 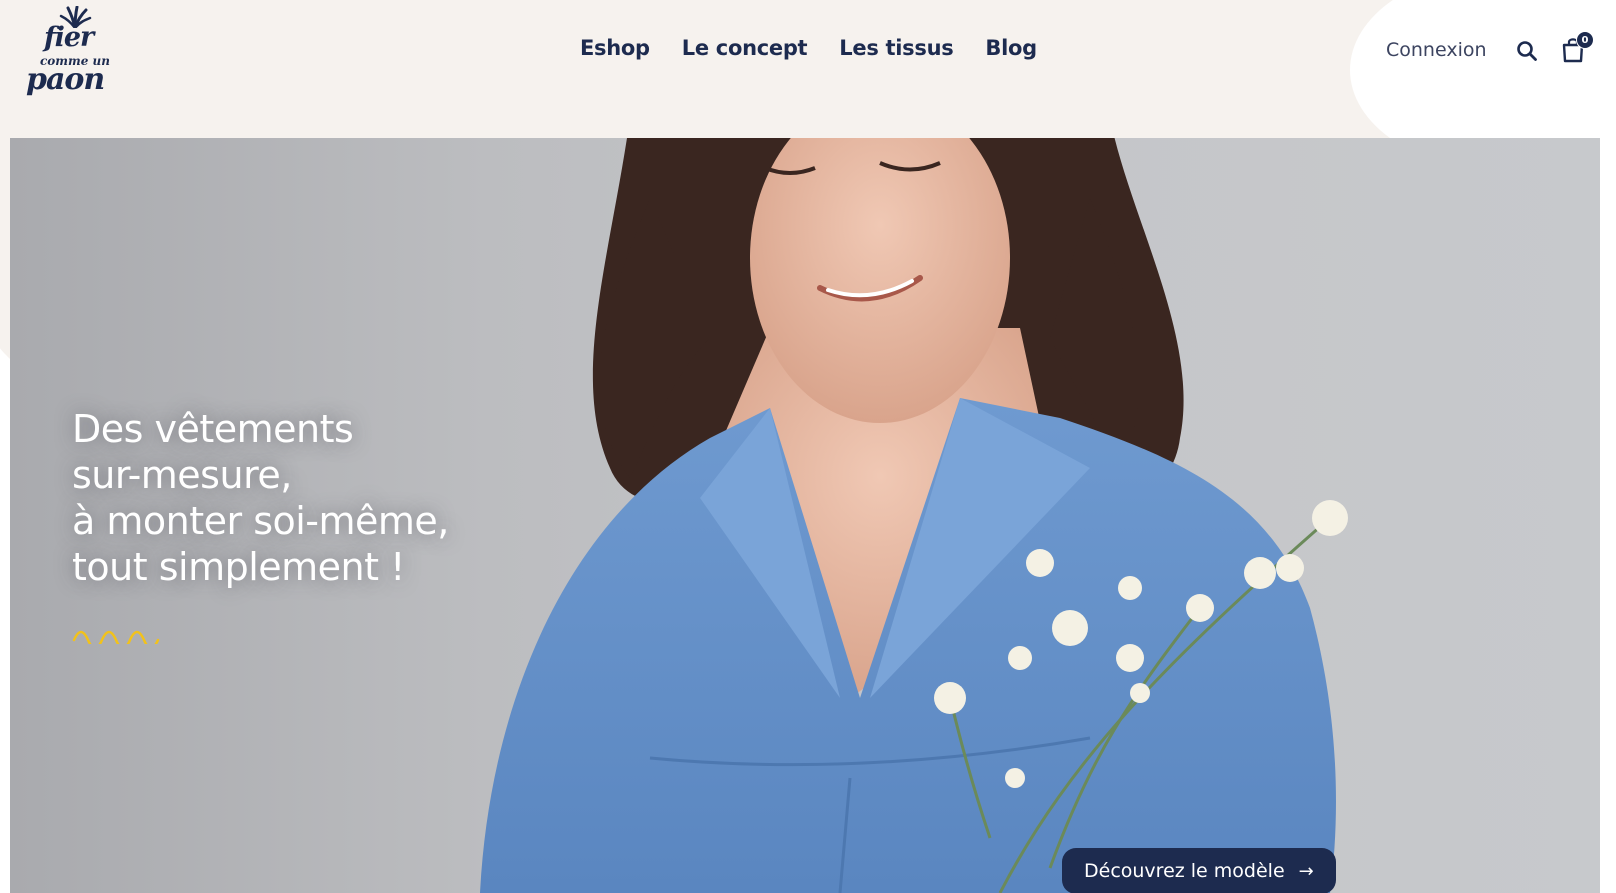 I want to click on nav-item-eshop: Eshop, so click(x=615, y=48).